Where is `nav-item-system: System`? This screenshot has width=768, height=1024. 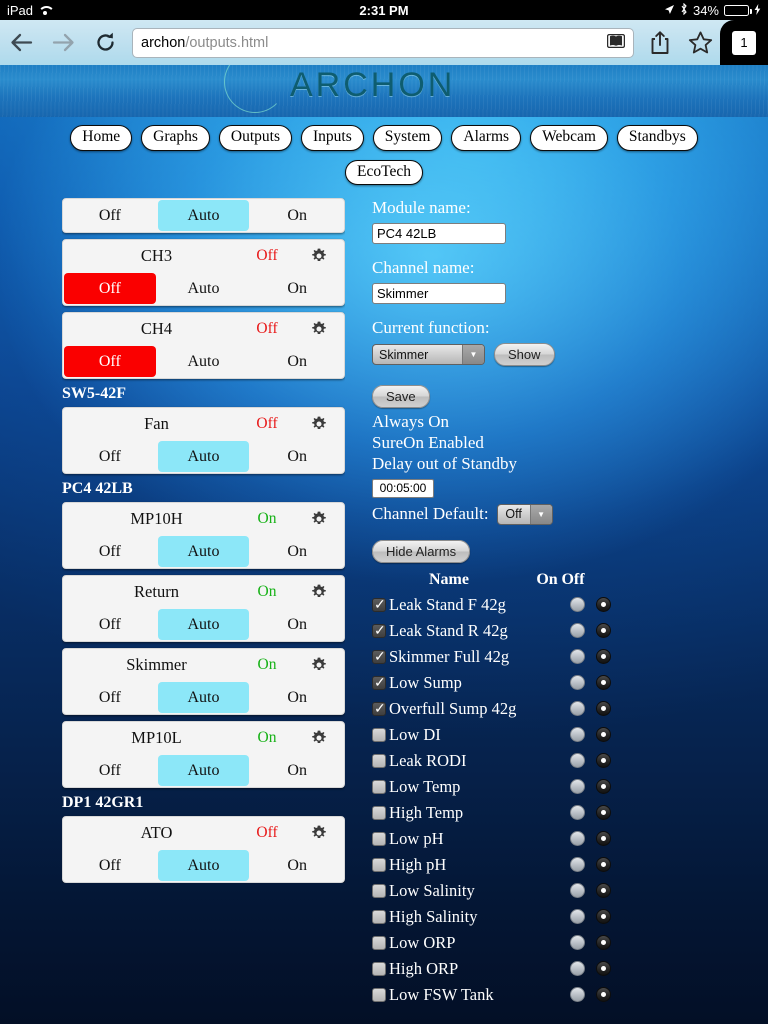 nav-item-system: System is located at coordinates (407, 138).